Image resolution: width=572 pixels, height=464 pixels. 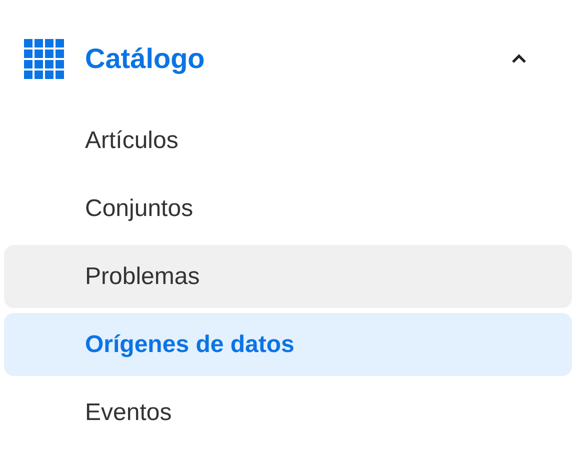 I want to click on grid-icon, so click(x=44, y=59).